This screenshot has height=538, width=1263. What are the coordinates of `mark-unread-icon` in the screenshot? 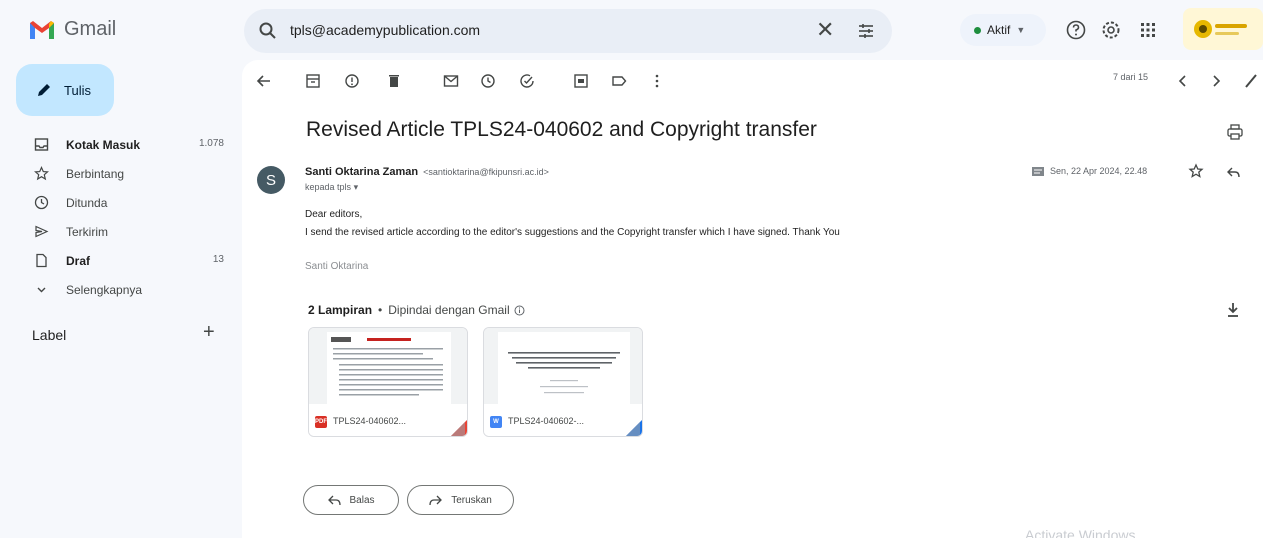 It's located at (451, 81).